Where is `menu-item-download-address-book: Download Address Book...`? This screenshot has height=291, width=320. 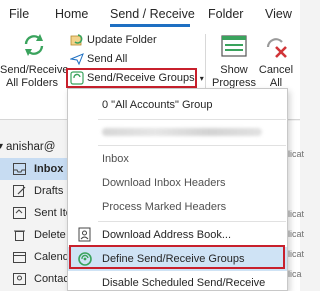 menu-item-download-address-book: Download Address Book... is located at coordinates (177, 235).